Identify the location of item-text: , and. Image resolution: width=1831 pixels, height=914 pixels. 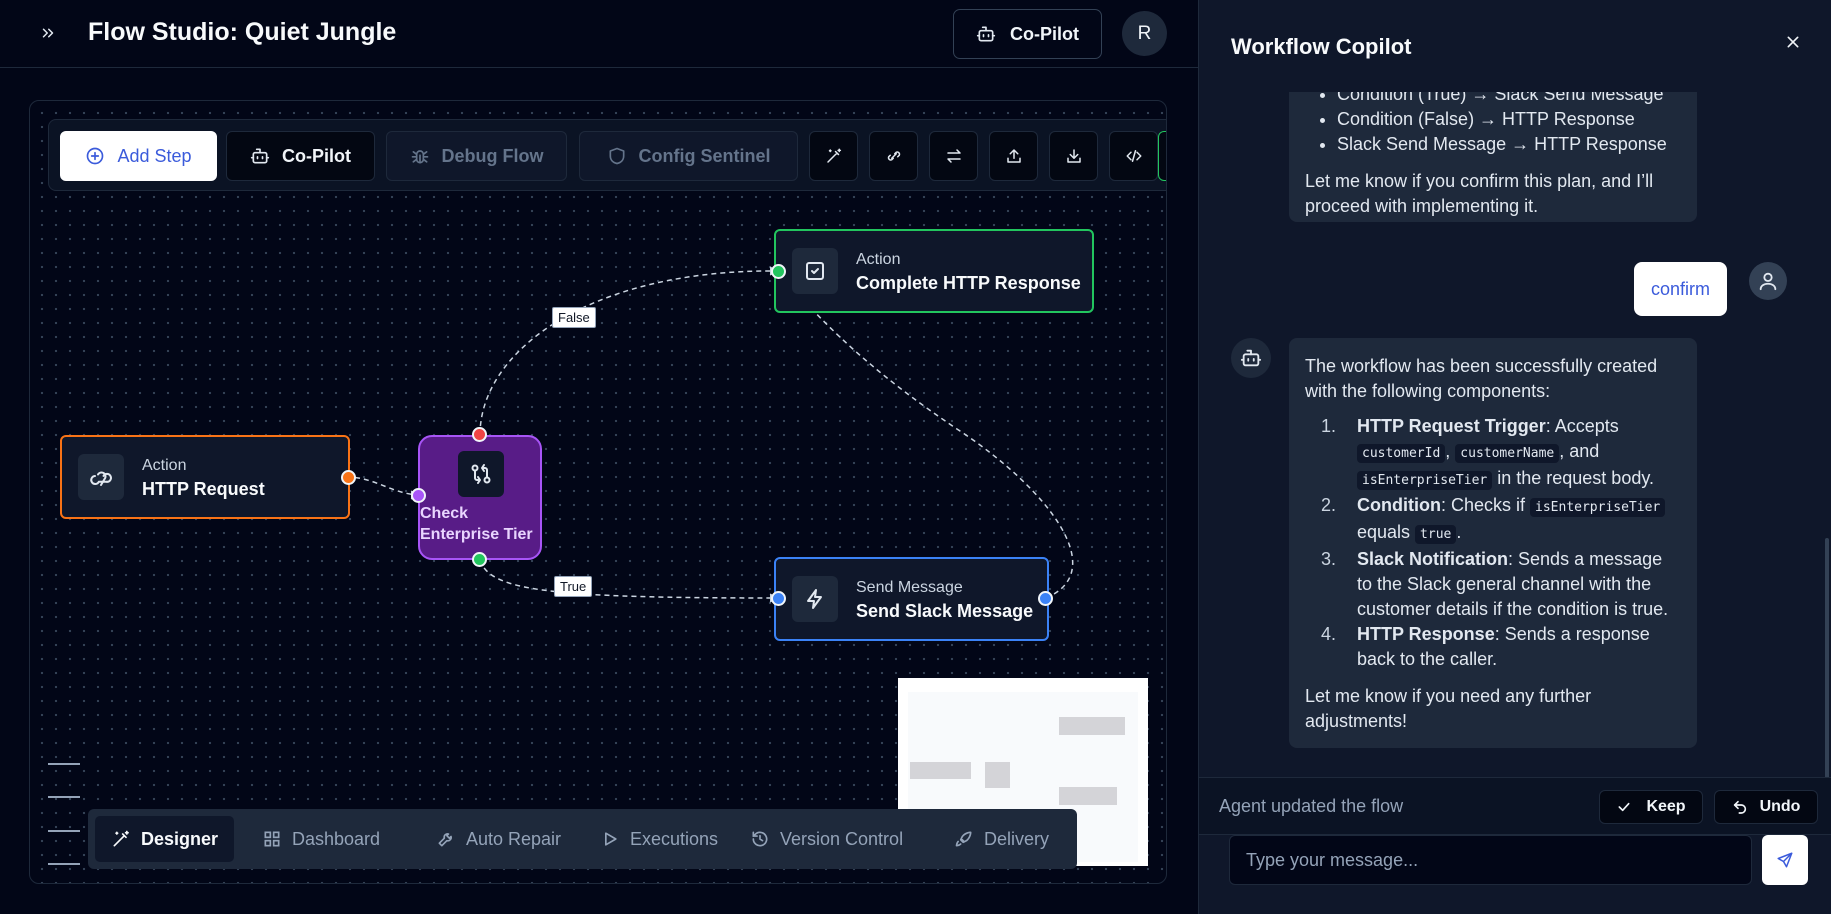
(1579, 451).